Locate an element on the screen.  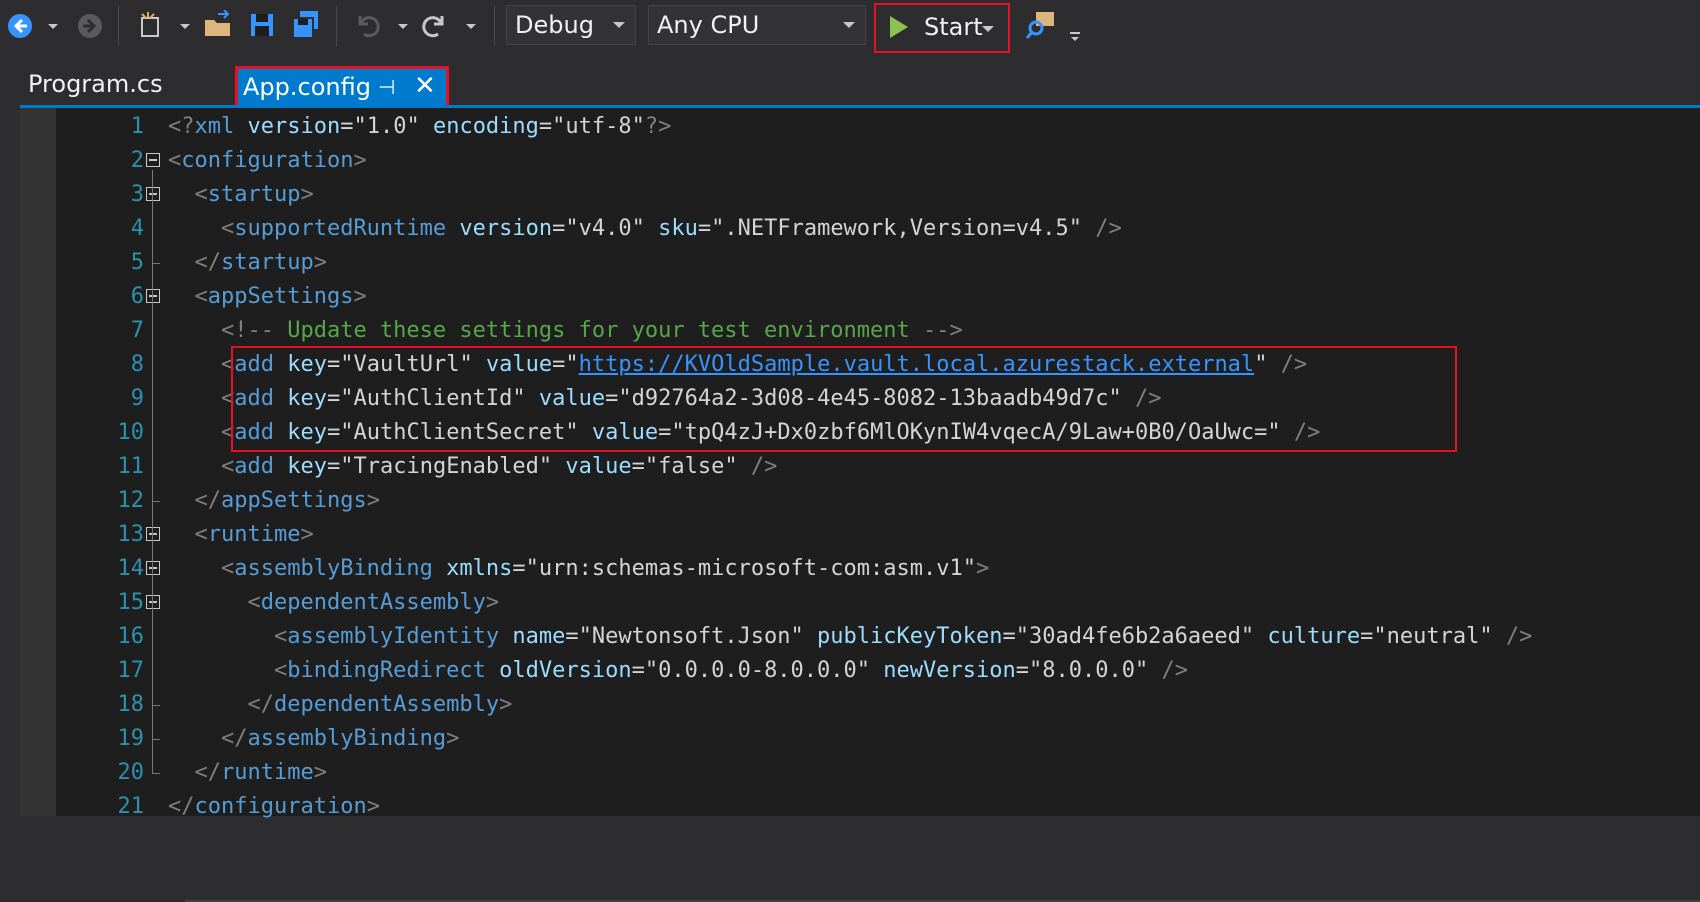
find-in-files-icon is located at coordinates (1041, 25).